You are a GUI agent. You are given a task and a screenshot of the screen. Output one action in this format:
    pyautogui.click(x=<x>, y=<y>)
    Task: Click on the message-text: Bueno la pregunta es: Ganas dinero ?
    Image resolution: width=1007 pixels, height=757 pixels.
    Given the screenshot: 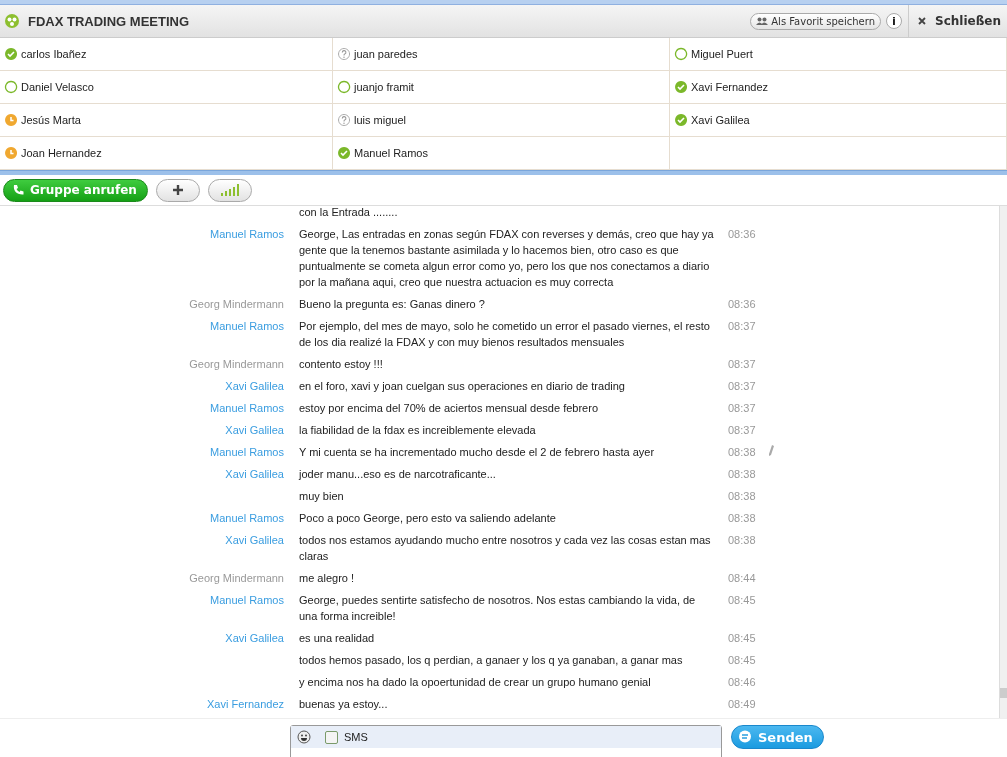 What is the action you would take?
    pyautogui.click(x=392, y=304)
    